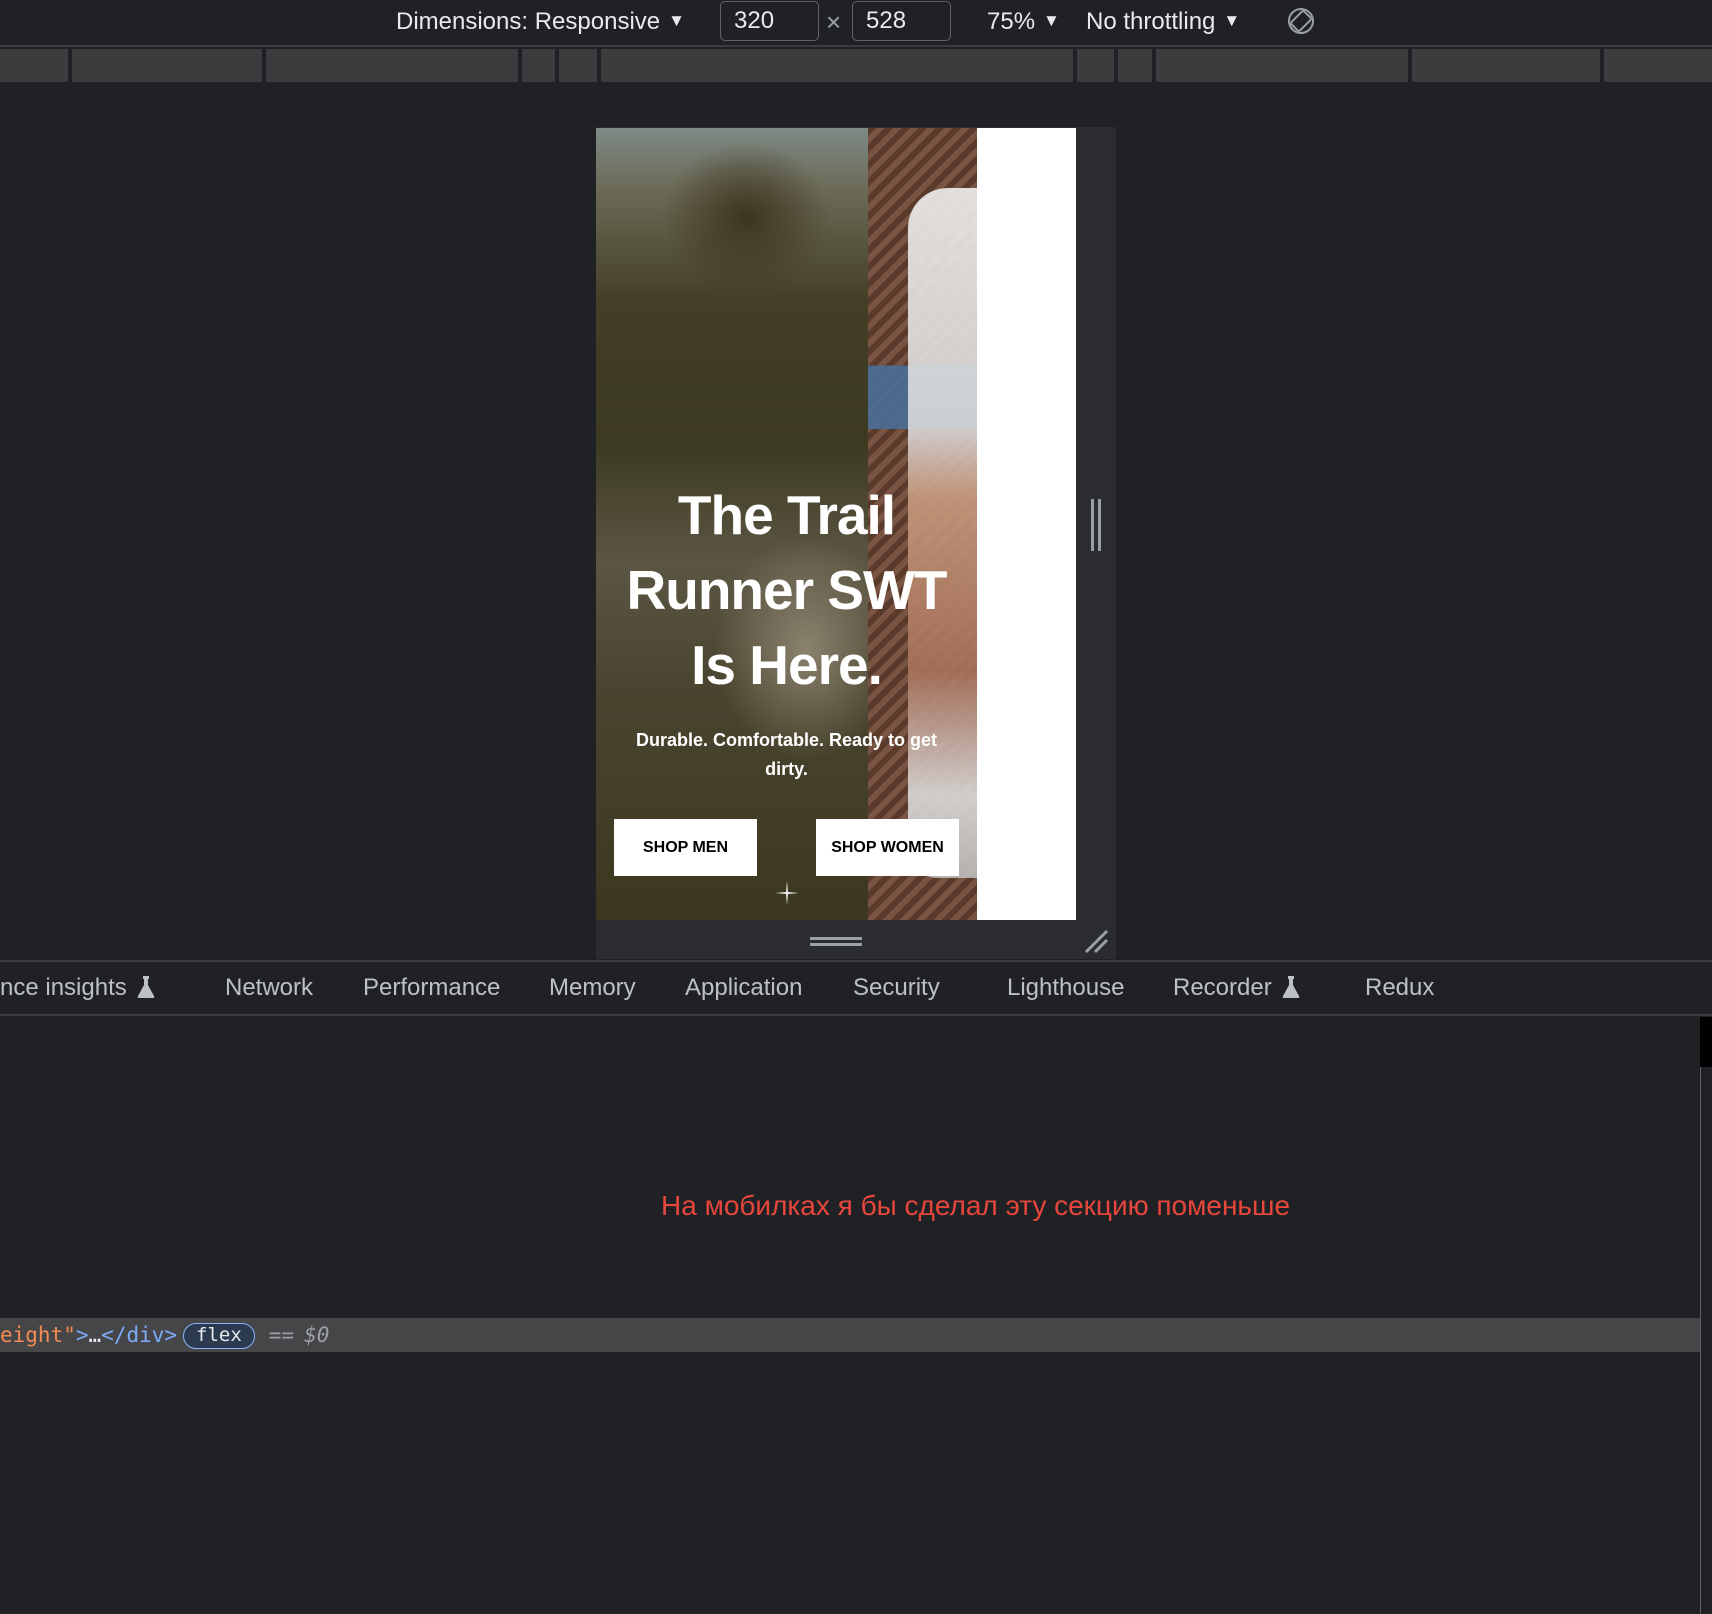 The width and height of the screenshot is (1712, 1614). What do you see at coordinates (1096, 525) in the screenshot?
I see `resize-handle-right` at bounding box center [1096, 525].